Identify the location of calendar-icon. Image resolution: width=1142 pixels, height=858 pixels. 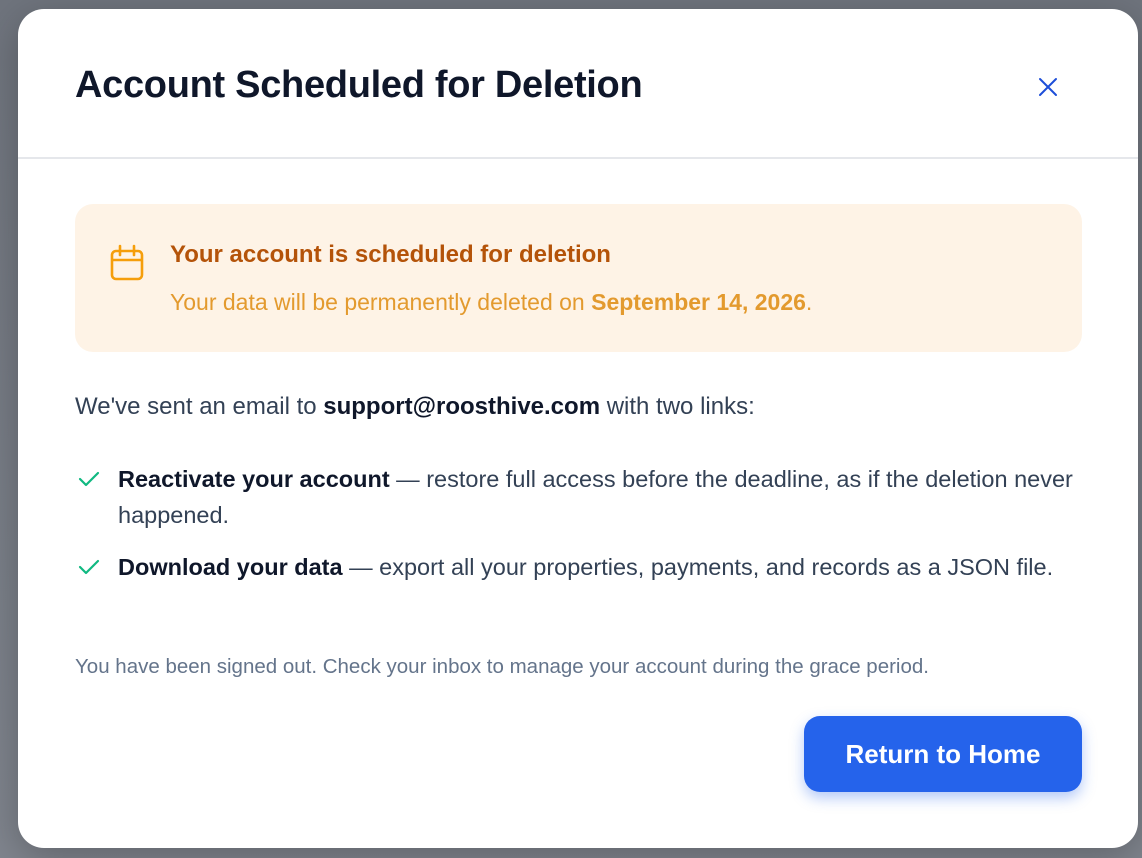
(127, 262).